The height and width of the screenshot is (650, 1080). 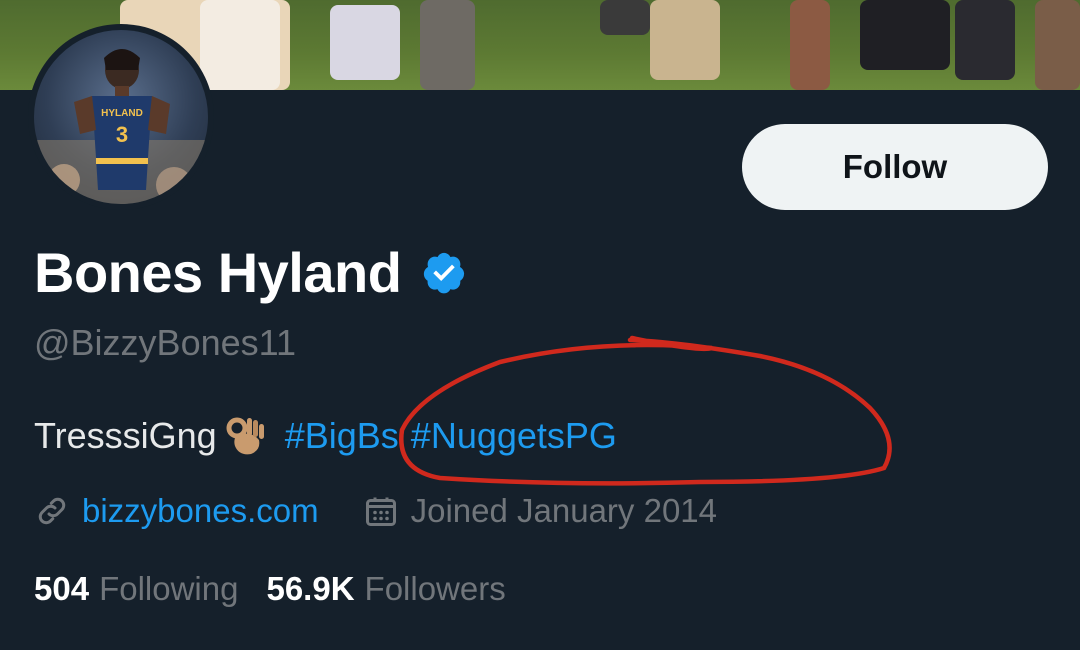 What do you see at coordinates (342, 436) in the screenshot?
I see `hashtag-link-bigbs: #BigBs` at bounding box center [342, 436].